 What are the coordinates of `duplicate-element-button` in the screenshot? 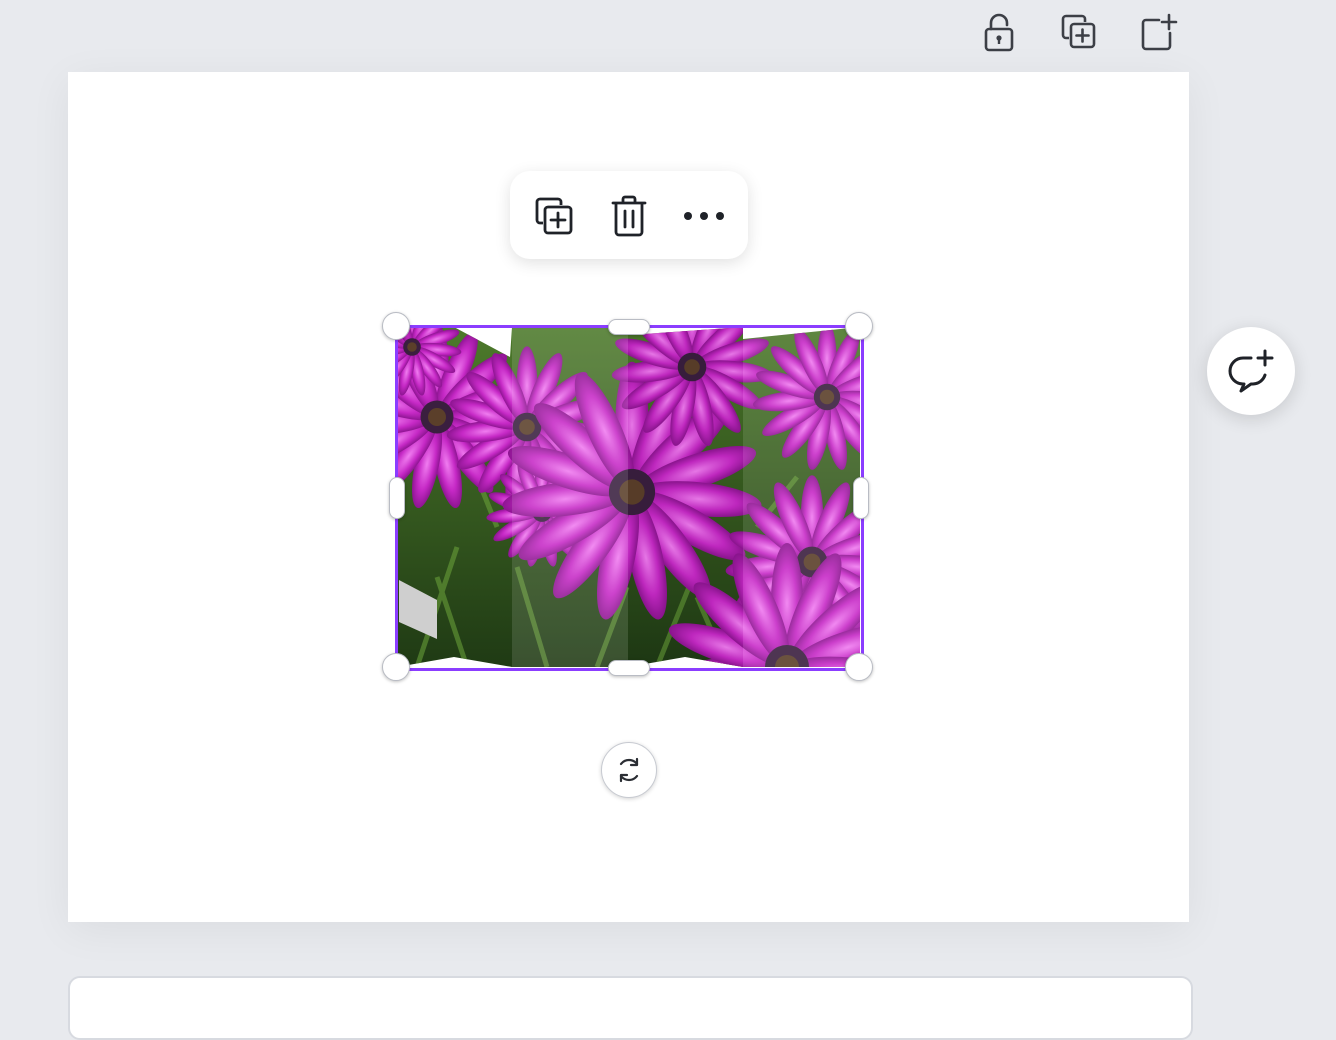 It's located at (554, 216).